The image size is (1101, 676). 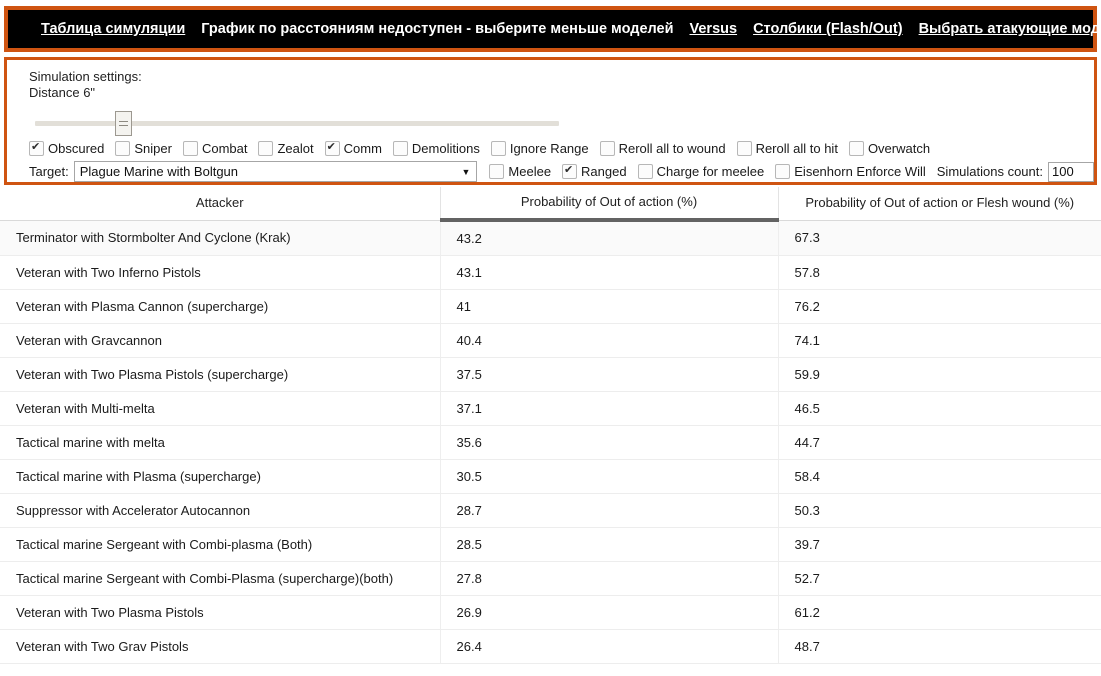 What do you see at coordinates (939, 578) in the screenshot?
I see `cell-out-of-action-or-flesh-wound: 52.7` at bounding box center [939, 578].